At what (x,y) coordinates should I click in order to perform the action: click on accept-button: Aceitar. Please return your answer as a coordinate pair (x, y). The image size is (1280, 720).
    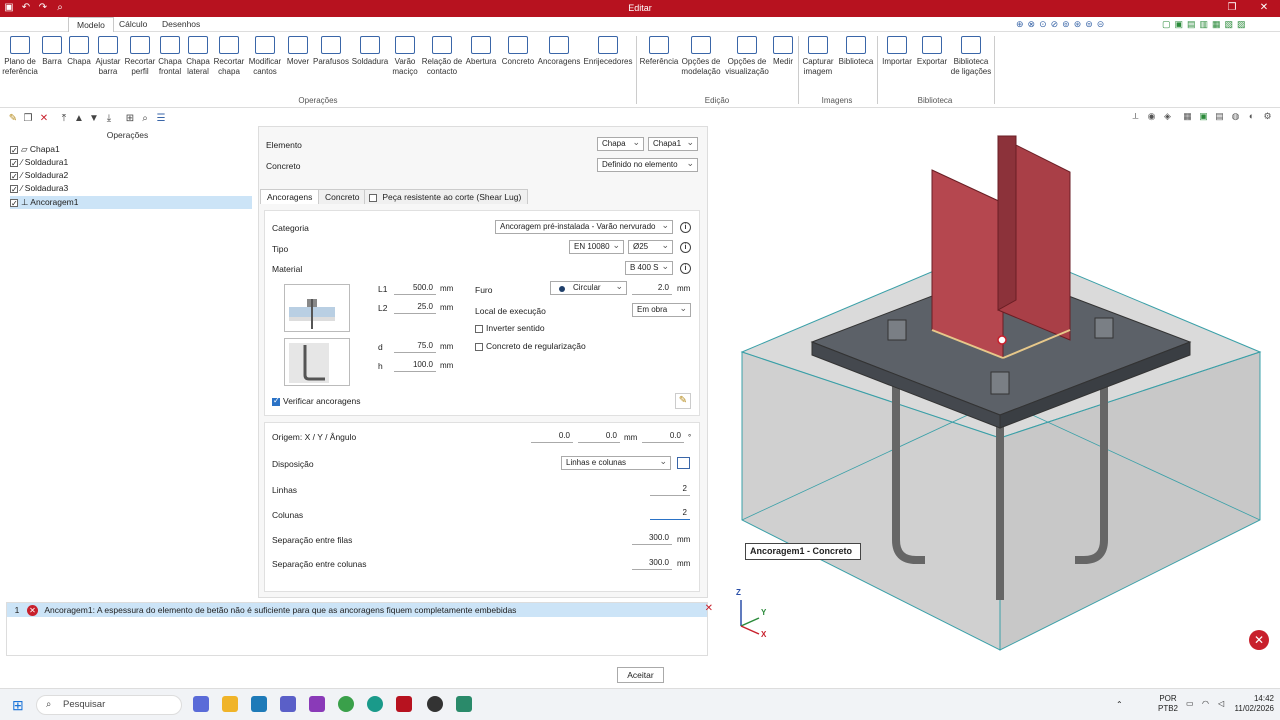
    Looking at the image, I should click on (640, 675).